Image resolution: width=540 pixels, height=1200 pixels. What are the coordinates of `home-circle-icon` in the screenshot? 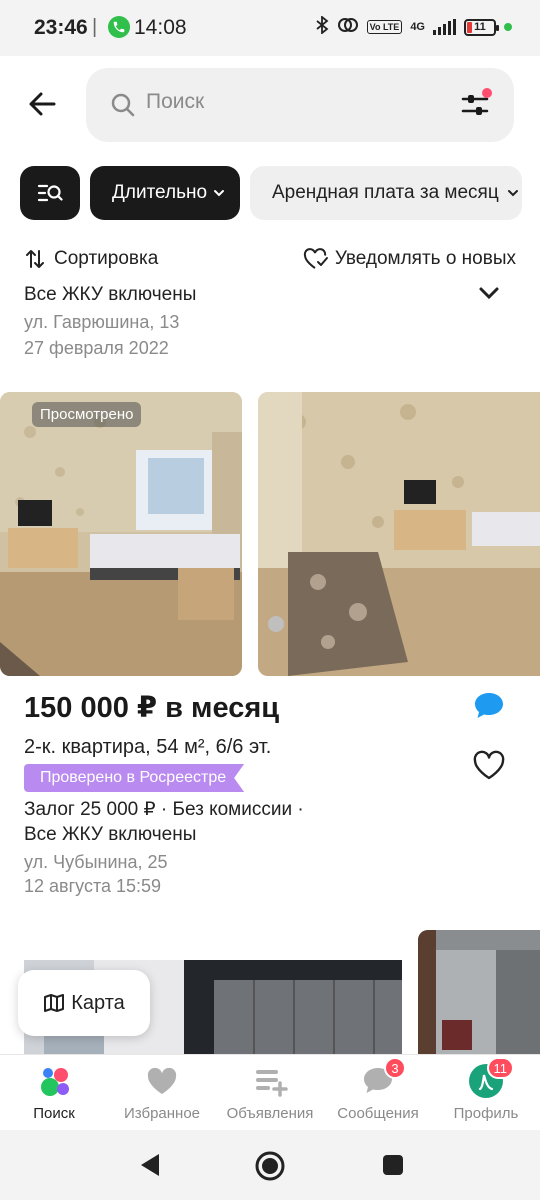 It's located at (270, 1166).